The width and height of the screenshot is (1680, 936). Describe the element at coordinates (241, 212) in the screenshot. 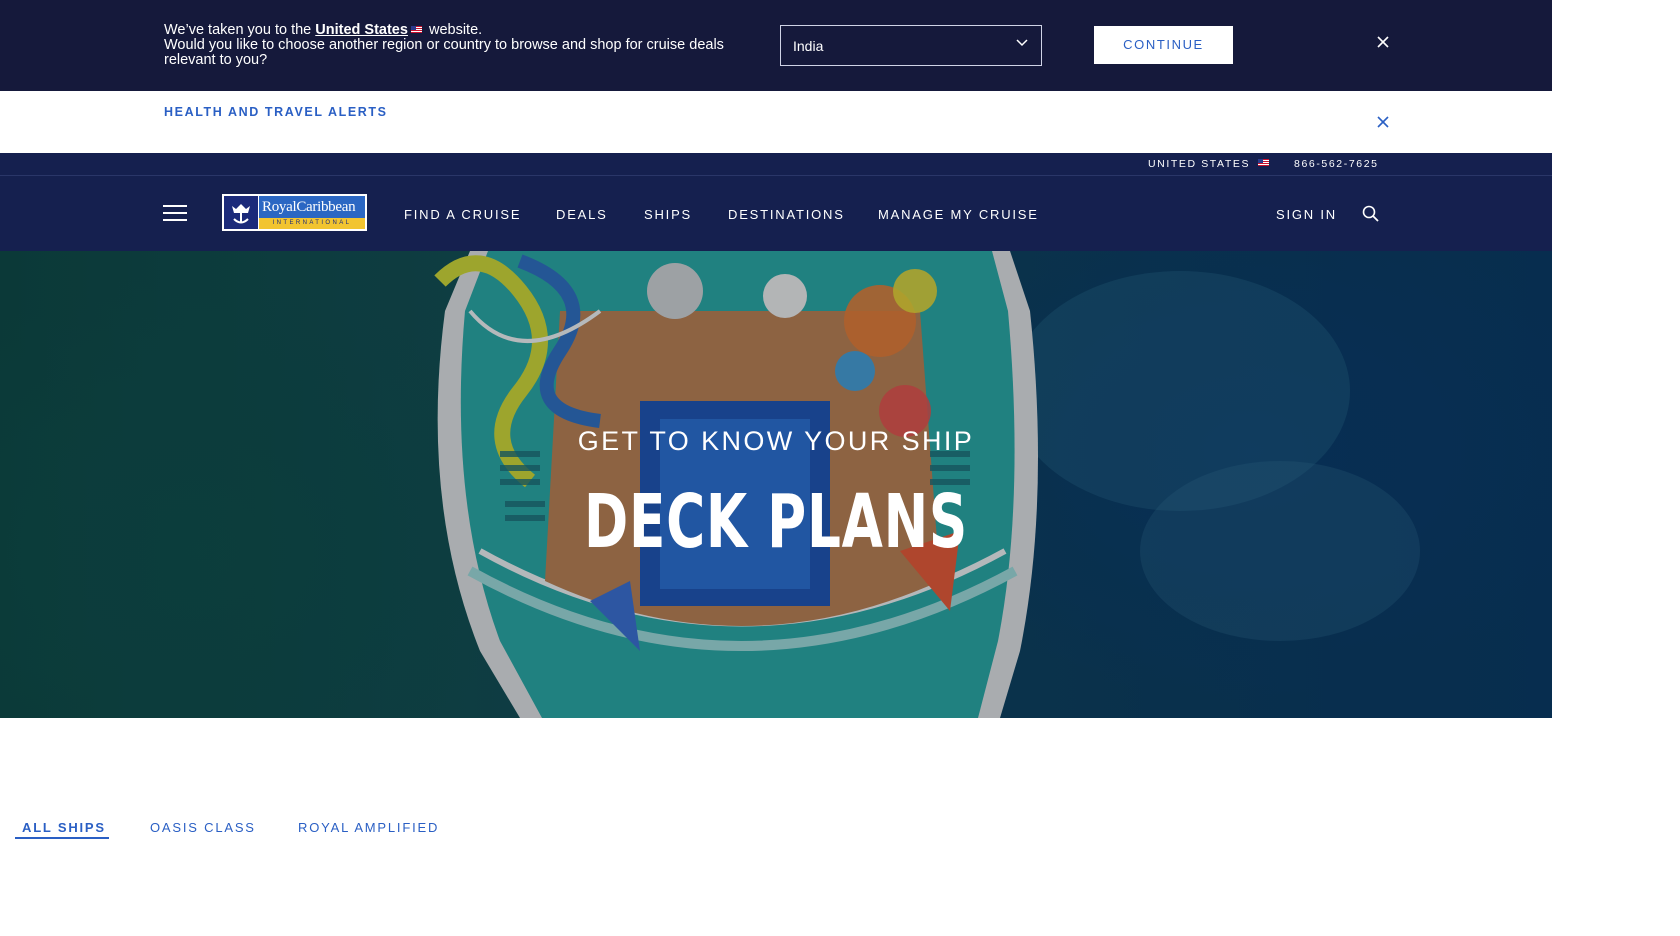

I see `crown-anchor-icon` at that location.